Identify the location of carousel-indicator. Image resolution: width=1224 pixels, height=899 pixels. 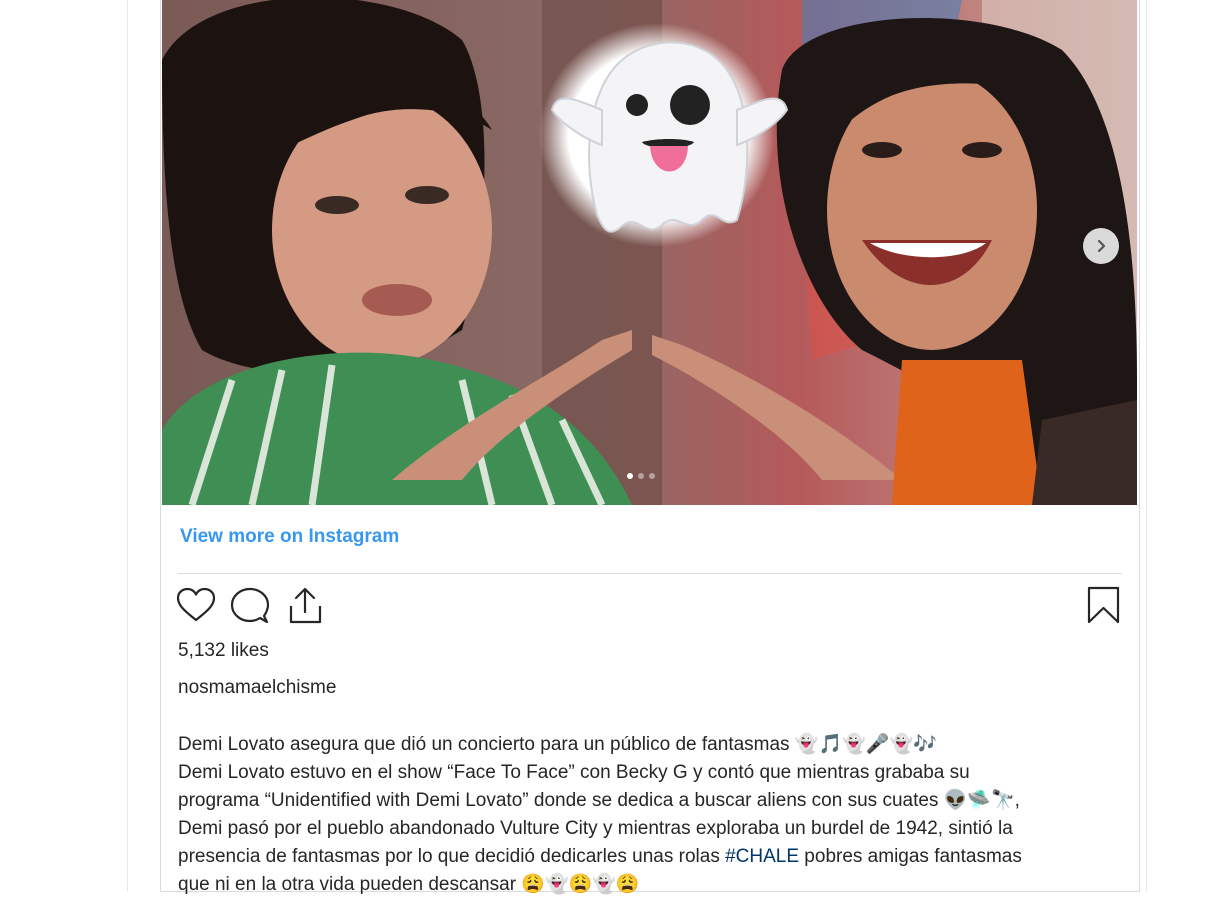
(641, 476).